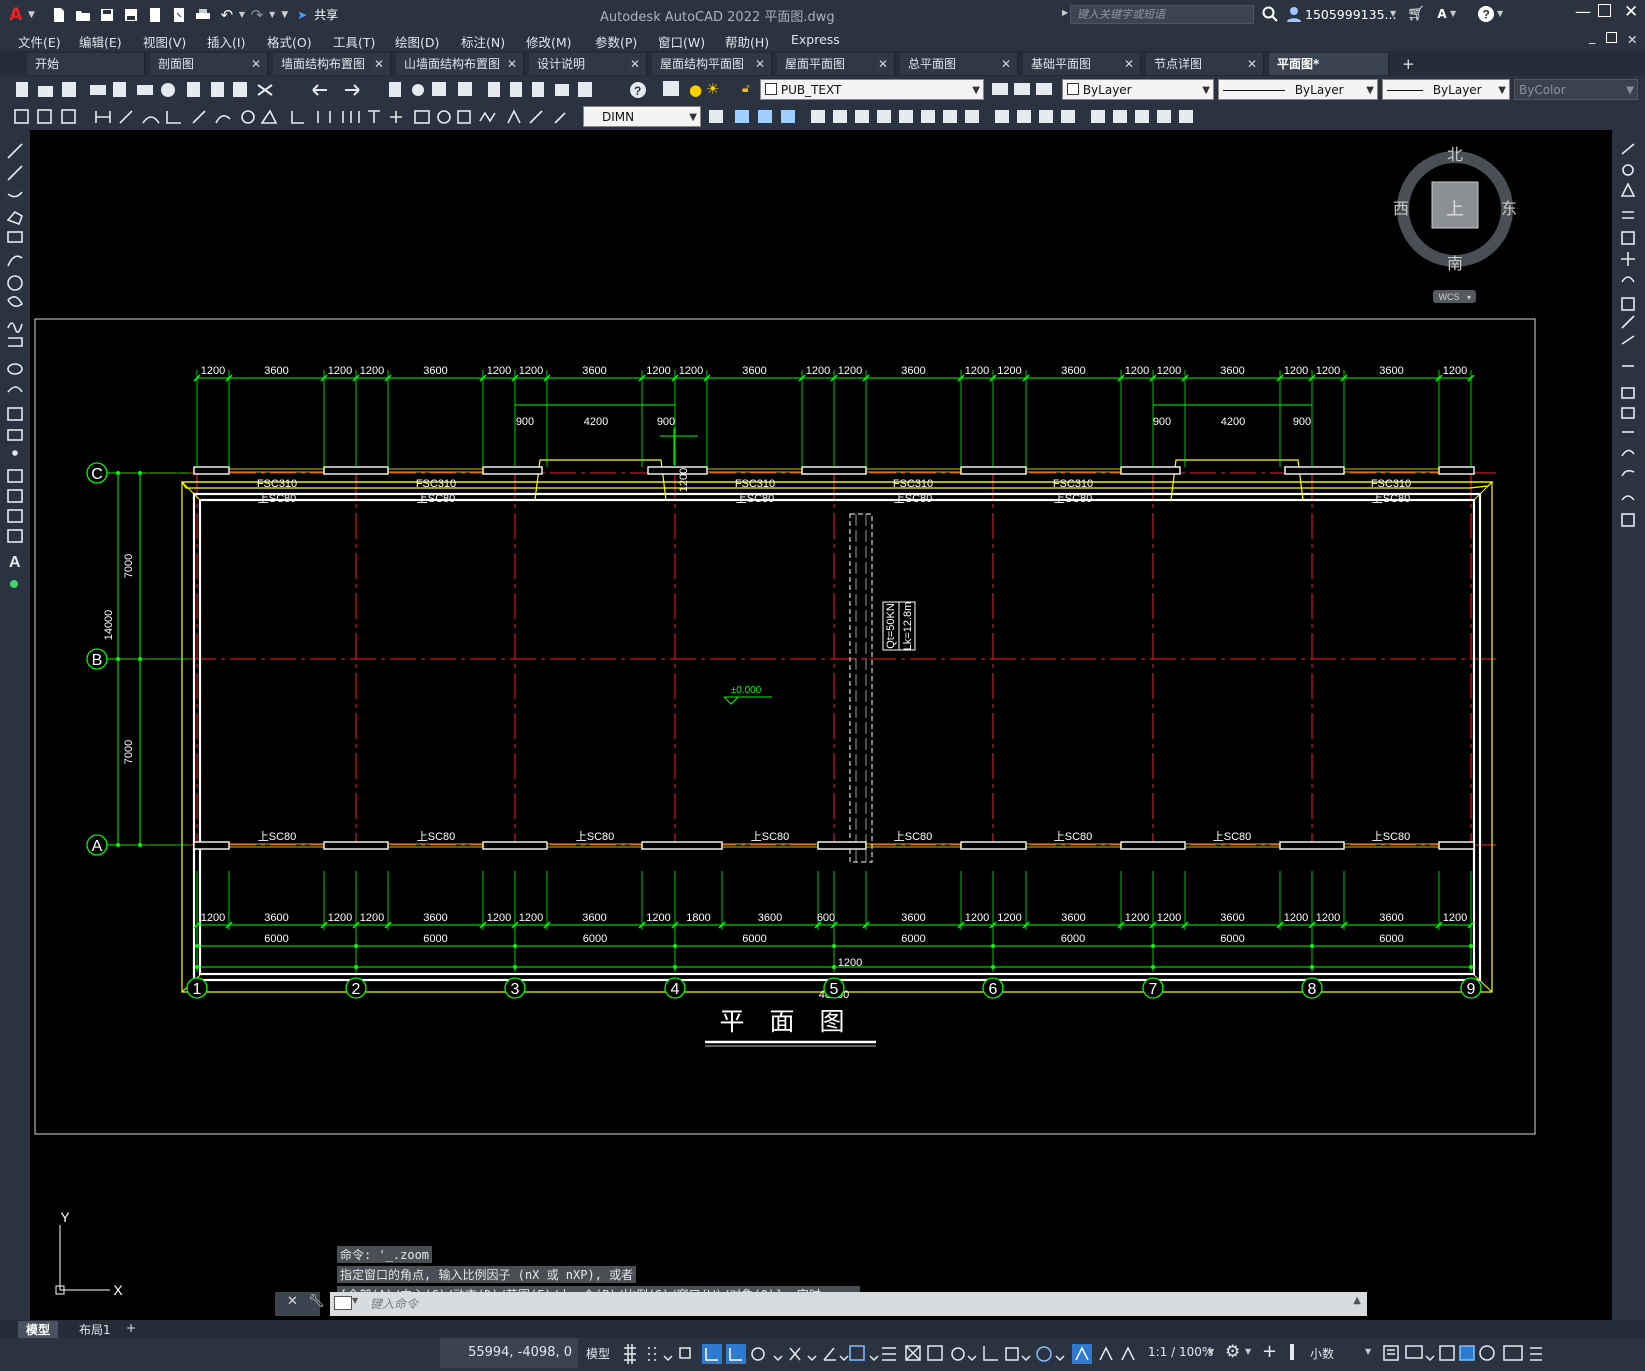 This screenshot has width=1645, height=1371. What do you see at coordinates (284, 15) in the screenshot?
I see `qat-customize-icon: ▼` at bounding box center [284, 15].